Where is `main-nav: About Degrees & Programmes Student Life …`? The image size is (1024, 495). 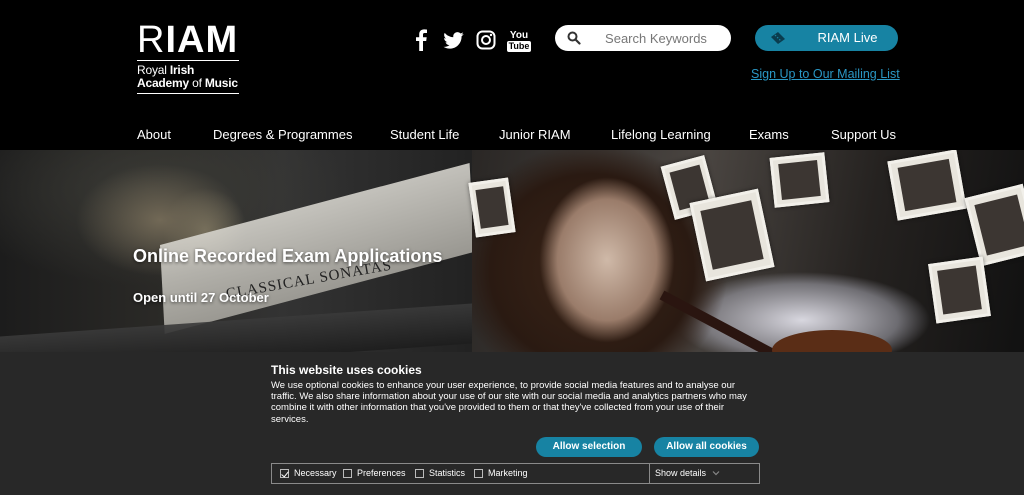
main-nav: About Degrees & Programmes Student Life … is located at coordinates (512, 135).